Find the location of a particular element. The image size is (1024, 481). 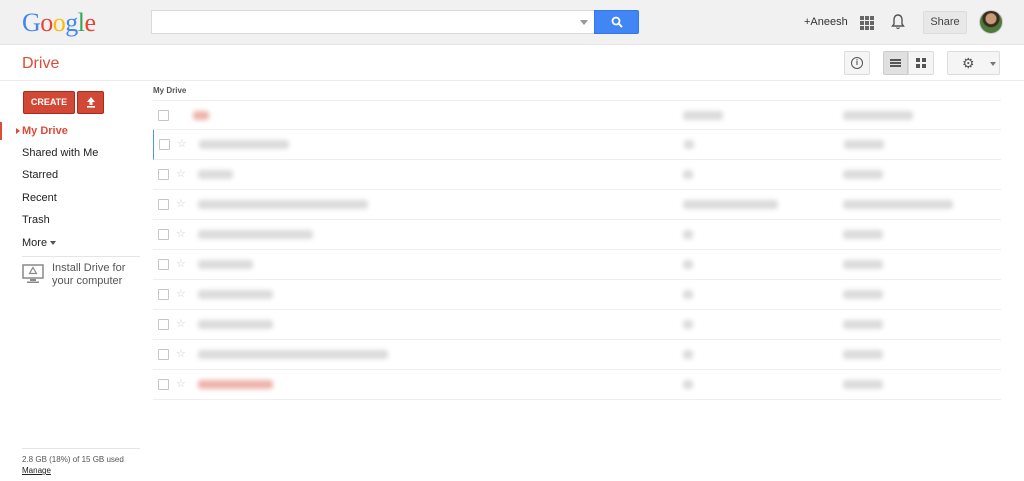

gear-icon: ⚙ is located at coordinates (968, 63).